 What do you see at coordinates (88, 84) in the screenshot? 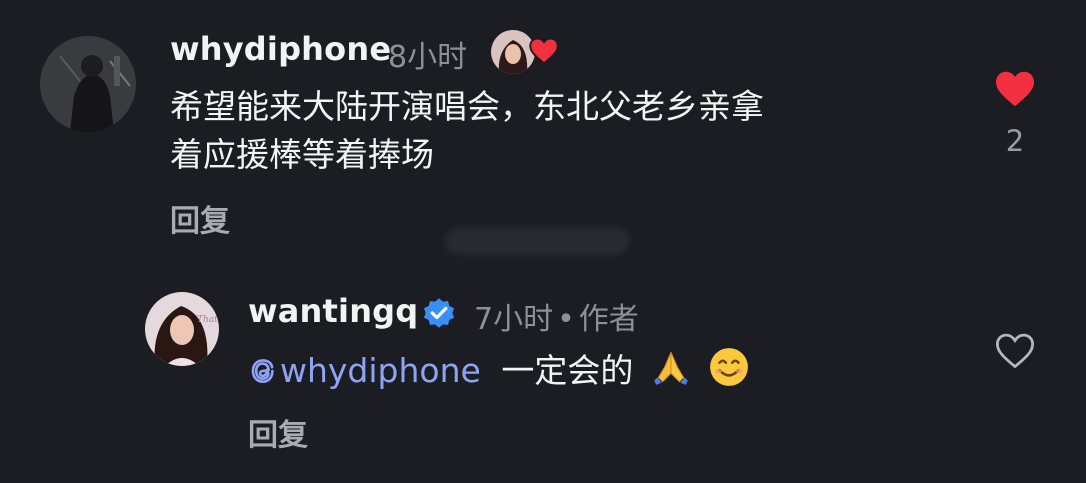
I see `avatar` at bounding box center [88, 84].